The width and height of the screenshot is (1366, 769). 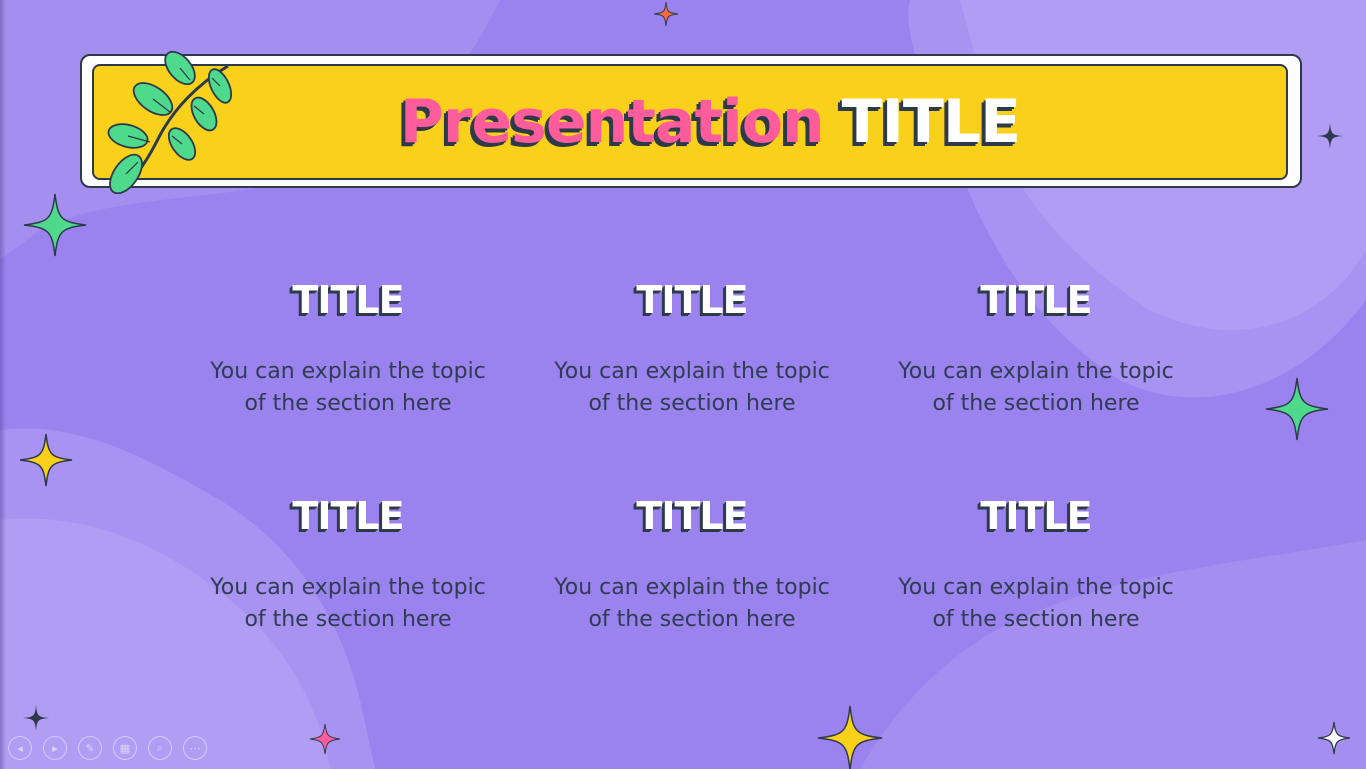 What do you see at coordinates (612, 122) in the screenshot?
I see `title-word-presentation: Presentation` at bounding box center [612, 122].